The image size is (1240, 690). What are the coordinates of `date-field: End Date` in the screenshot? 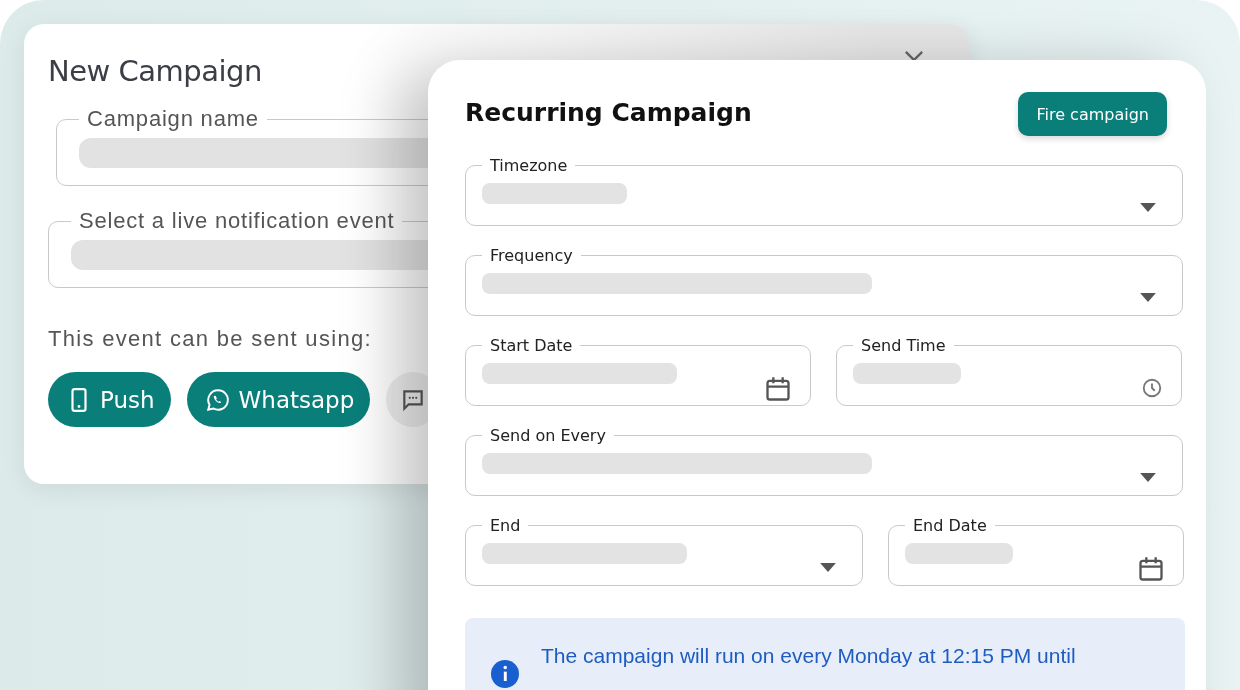 It's located at (1036, 551).